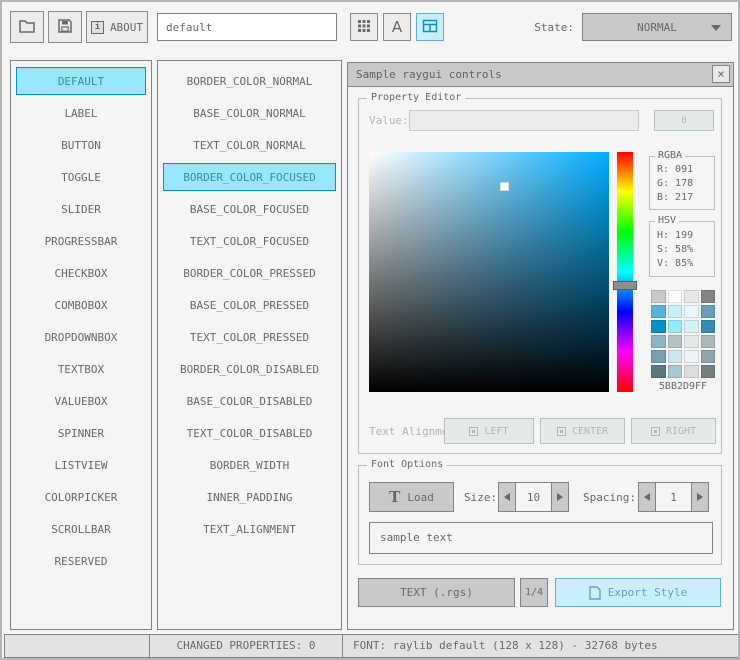  What do you see at coordinates (249, 209) in the screenshot?
I see `properties-list-item: BASE_COLOR_FOCUSED` at bounding box center [249, 209].